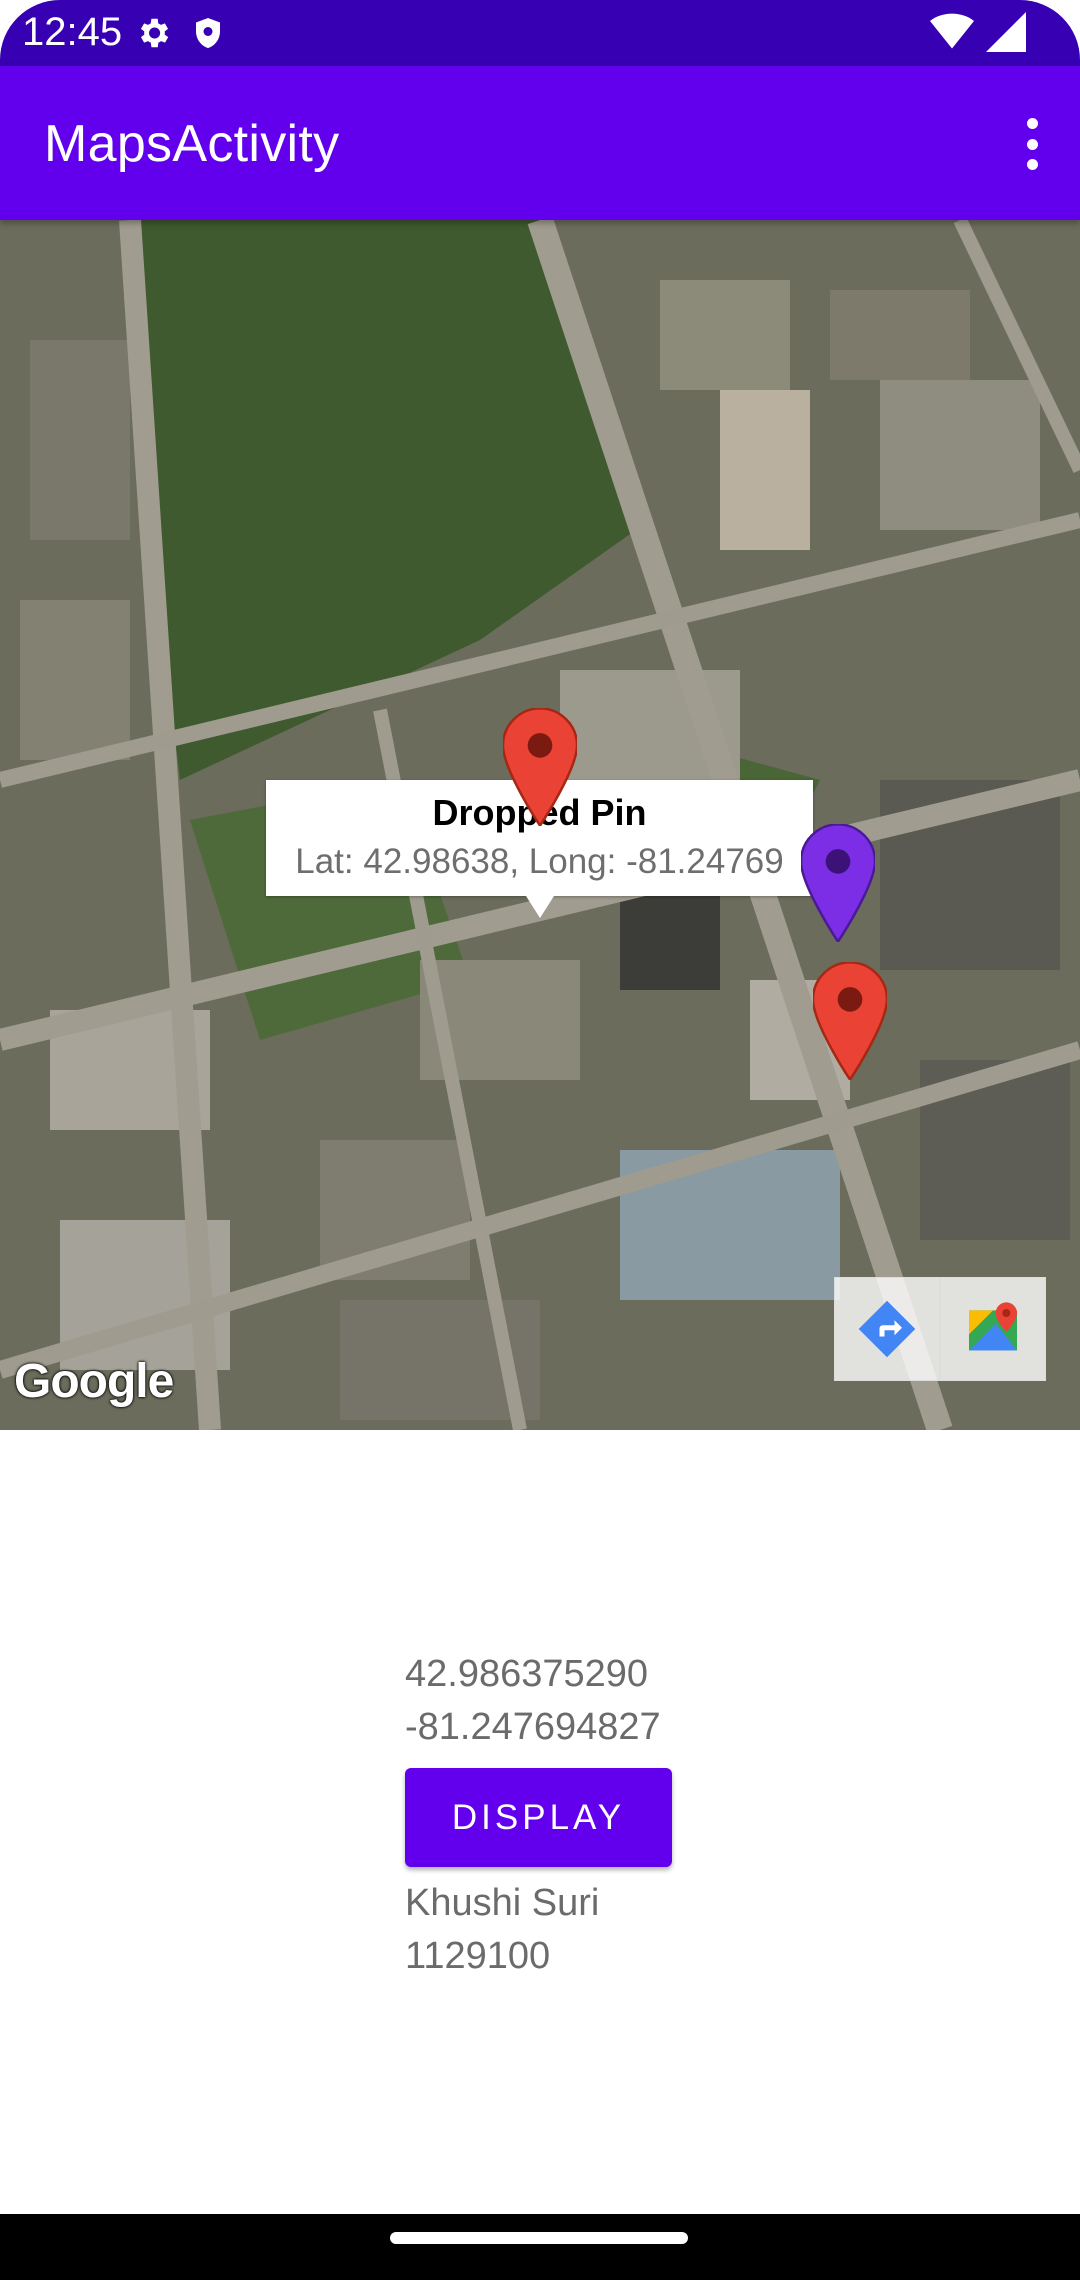  Describe the element at coordinates (72, 32) in the screenshot. I see `status-time: 12:45` at that location.